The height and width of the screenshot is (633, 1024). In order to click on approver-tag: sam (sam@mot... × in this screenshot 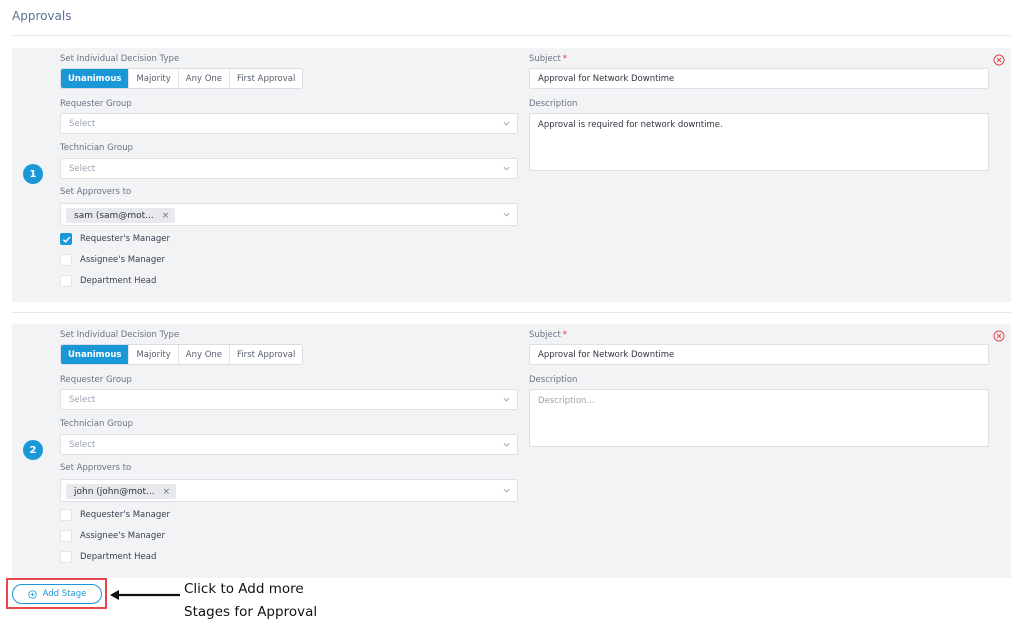, I will do `click(121, 215)`.